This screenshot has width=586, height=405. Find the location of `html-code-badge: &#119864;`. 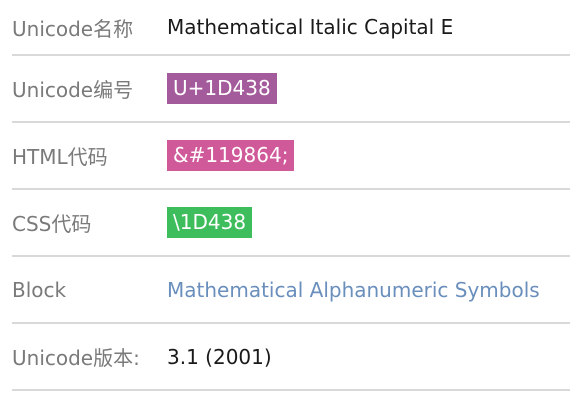

html-code-badge: &#119864; is located at coordinates (231, 155).